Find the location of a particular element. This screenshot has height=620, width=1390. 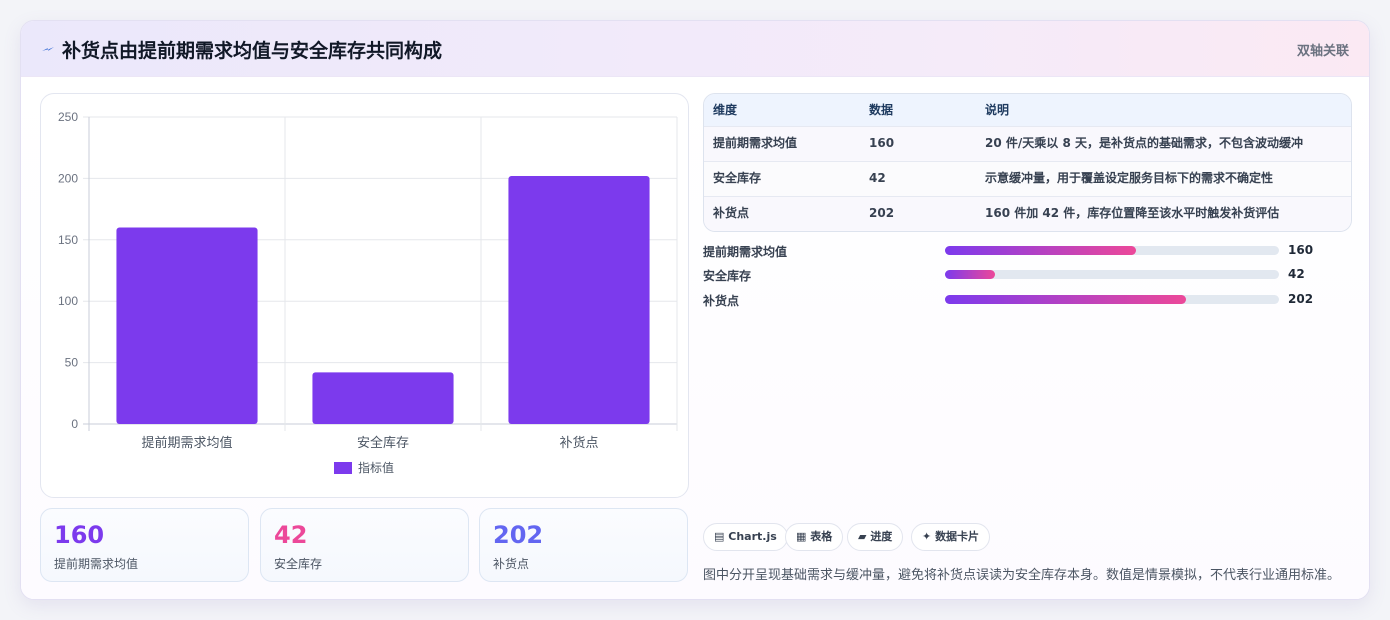

table-row: 补货点 202 160 件加 42 件，库存位置降至该水平时触发补货评估 is located at coordinates (1027, 214).